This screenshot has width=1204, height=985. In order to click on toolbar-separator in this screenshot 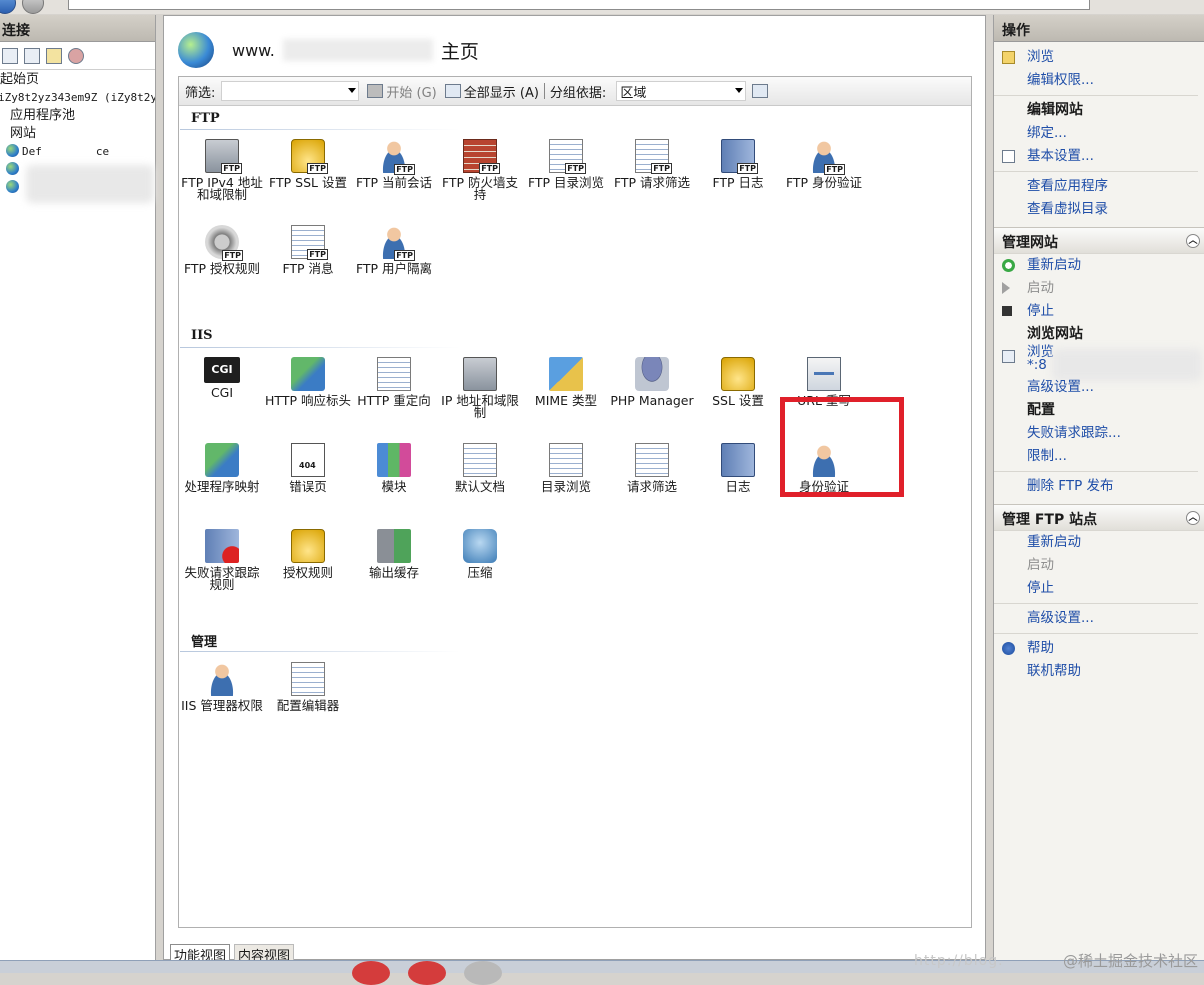, I will do `click(544, 91)`.